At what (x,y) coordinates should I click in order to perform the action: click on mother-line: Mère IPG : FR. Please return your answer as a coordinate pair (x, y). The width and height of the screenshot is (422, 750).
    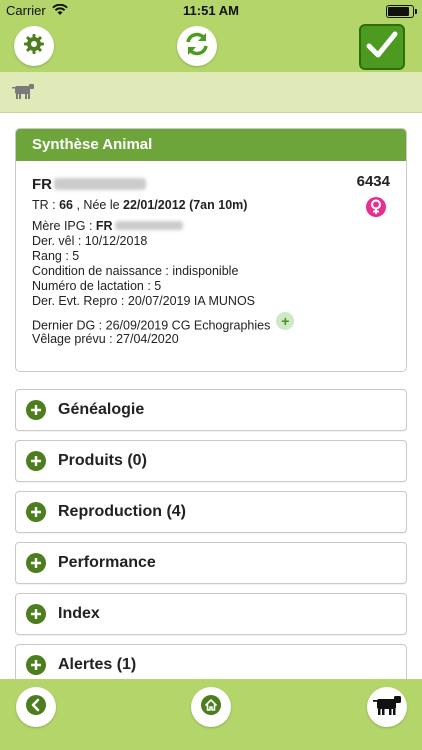
    Looking at the image, I should click on (211, 226).